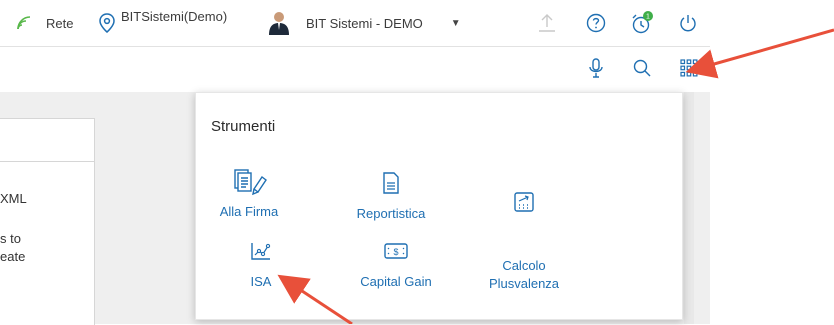 This screenshot has height=325, width=834. Describe the element at coordinates (759, 53) in the screenshot. I see `arrow-to-apps-grid` at that location.